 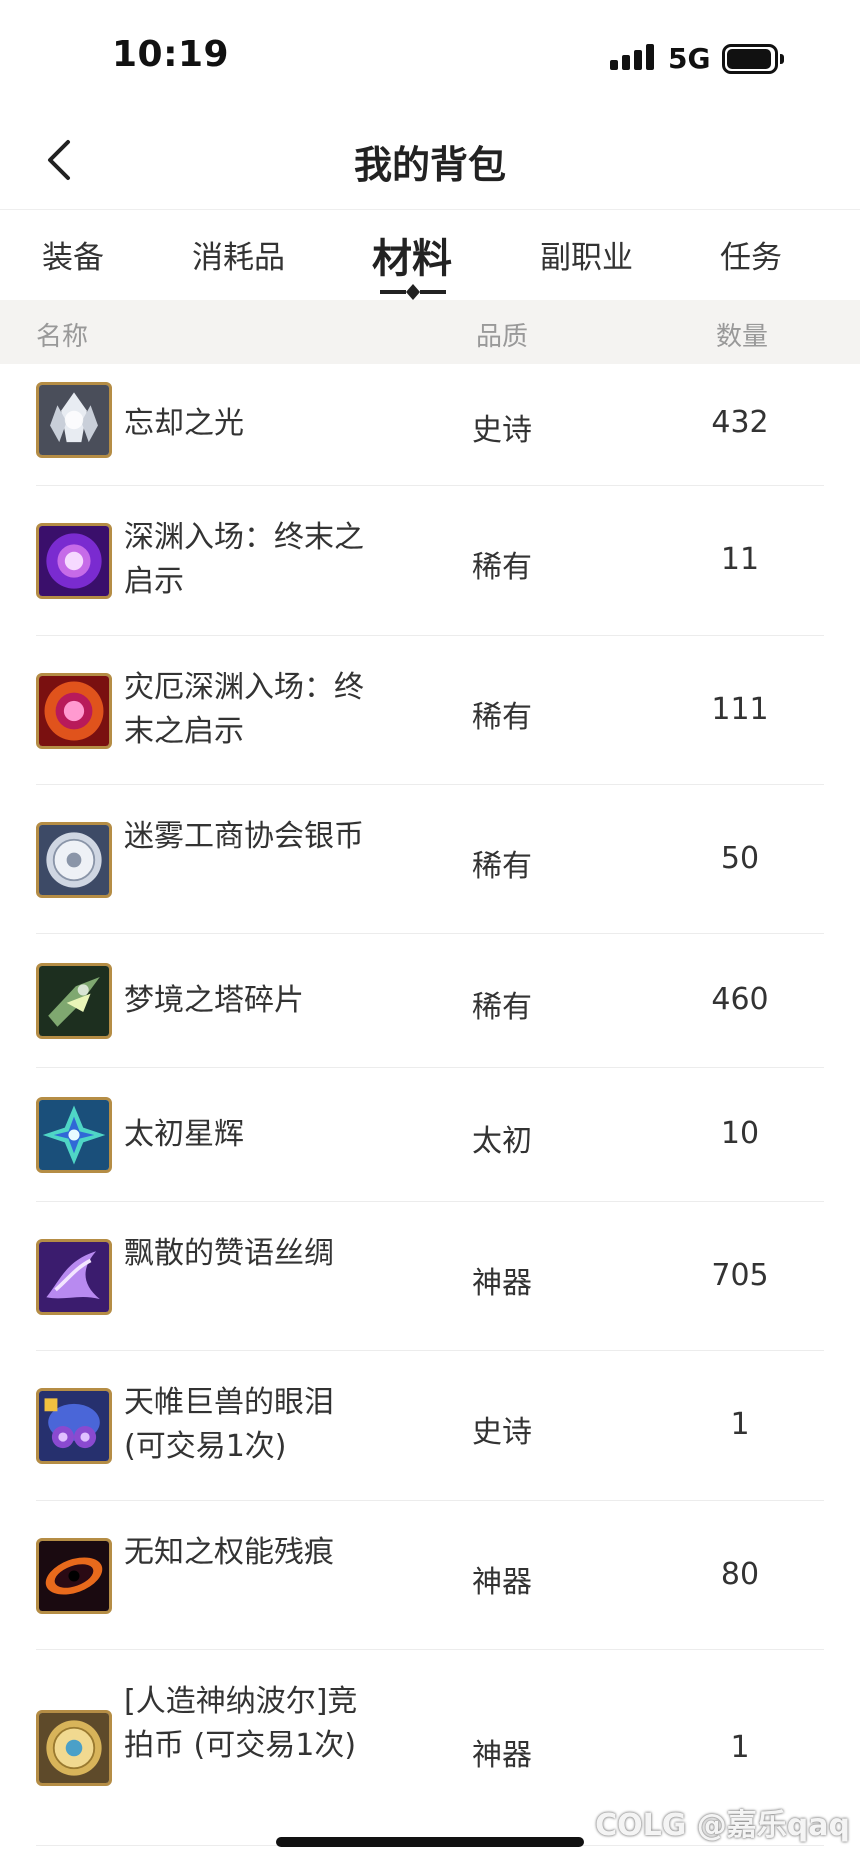 What do you see at coordinates (229, 1552) in the screenshot?
I see `item-name: 无知之权能残痕` at bounding box center [229, 1552].